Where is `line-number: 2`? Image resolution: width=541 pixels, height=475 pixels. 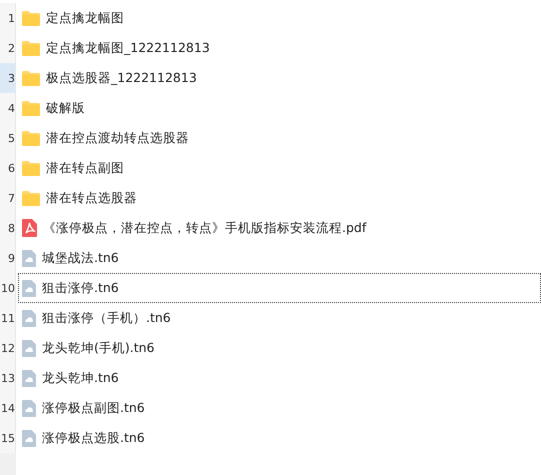
line-number: 2 is located at coordinates (8, 48).